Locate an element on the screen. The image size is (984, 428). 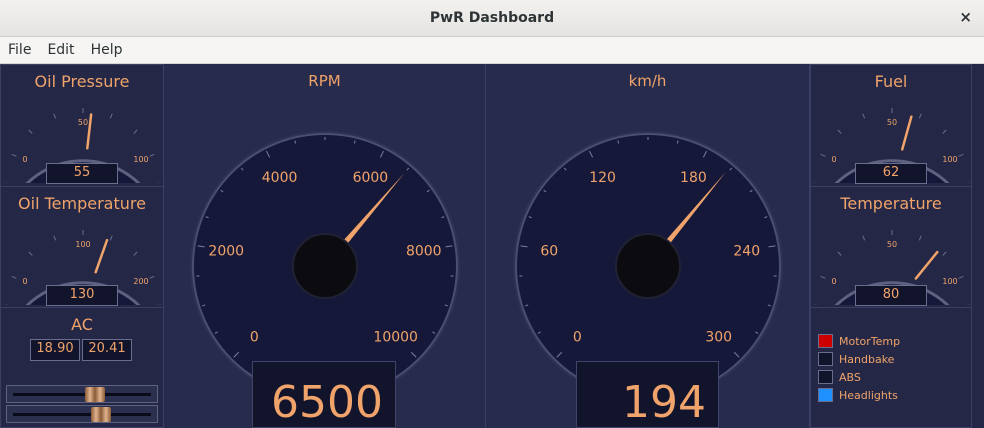
tick-label: 8000 is located at coordinates (424, 251).